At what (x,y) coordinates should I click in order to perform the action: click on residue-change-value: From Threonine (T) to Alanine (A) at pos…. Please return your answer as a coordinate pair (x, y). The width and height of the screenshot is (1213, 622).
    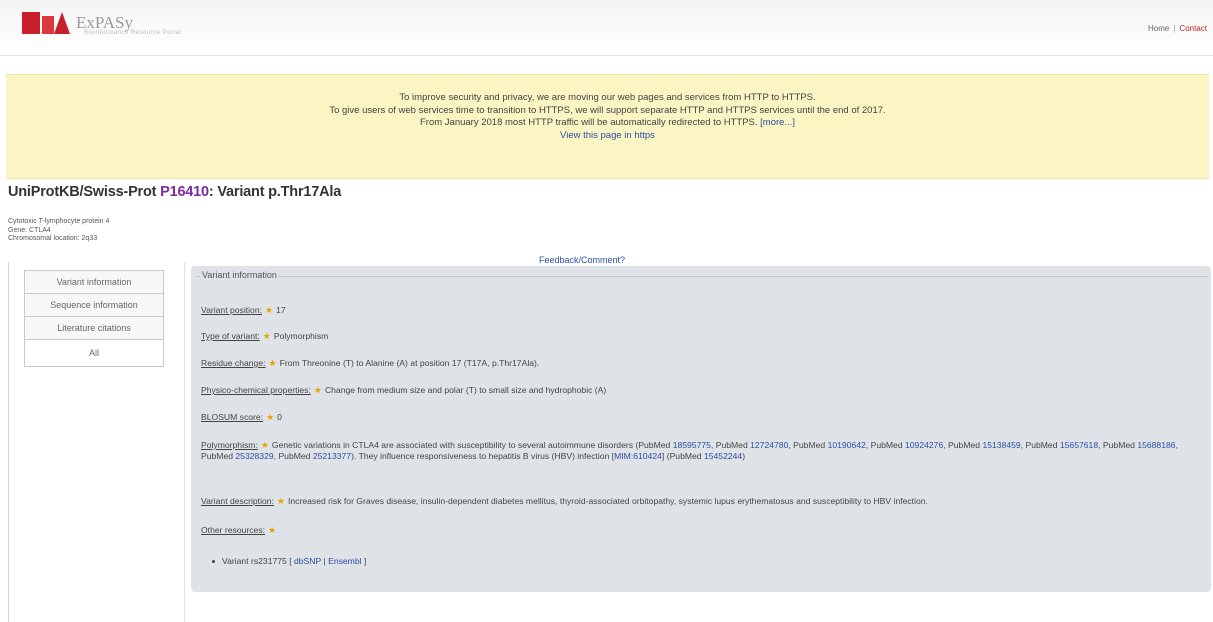
    Looking at the image, I should click on (409, 363).